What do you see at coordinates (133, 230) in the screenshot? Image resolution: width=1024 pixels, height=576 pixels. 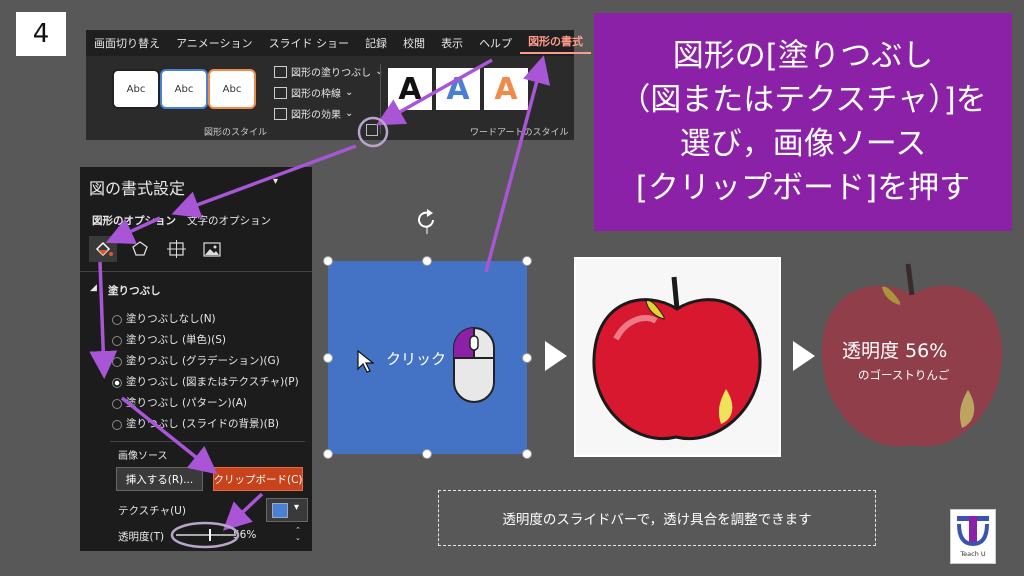 I see `arrow-to-fill-tab` at bounding box center [133, 230].